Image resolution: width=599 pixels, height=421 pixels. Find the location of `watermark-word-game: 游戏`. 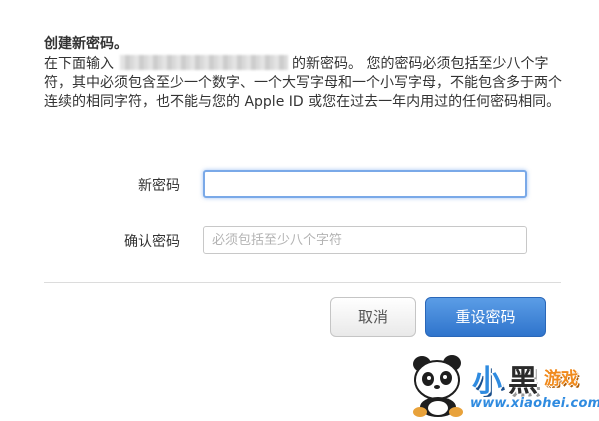

watermark-word-game: 游戏 is located at coordinates (561, 379).